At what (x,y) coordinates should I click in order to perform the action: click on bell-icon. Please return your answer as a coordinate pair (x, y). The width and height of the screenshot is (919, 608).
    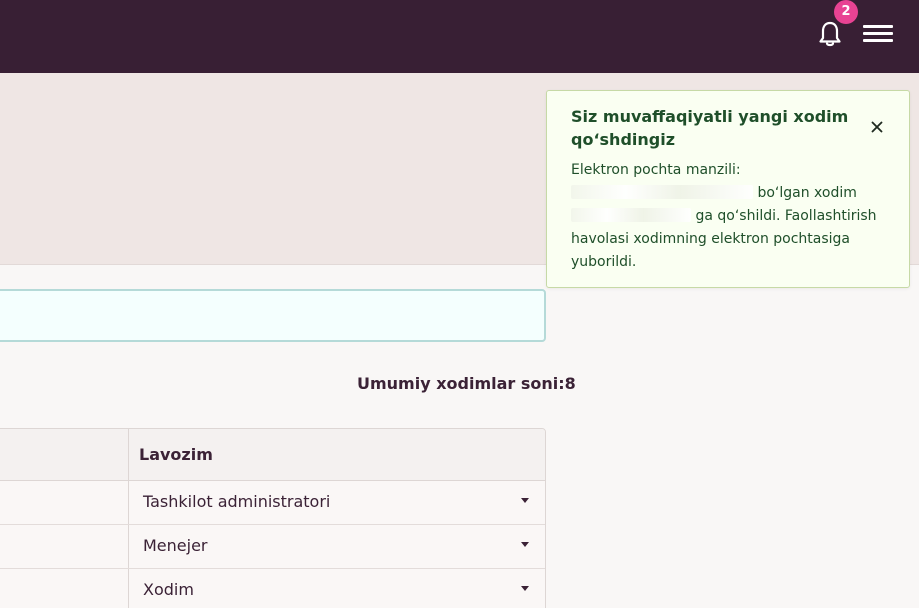
    Looking at the image, I should click on (830, 34).